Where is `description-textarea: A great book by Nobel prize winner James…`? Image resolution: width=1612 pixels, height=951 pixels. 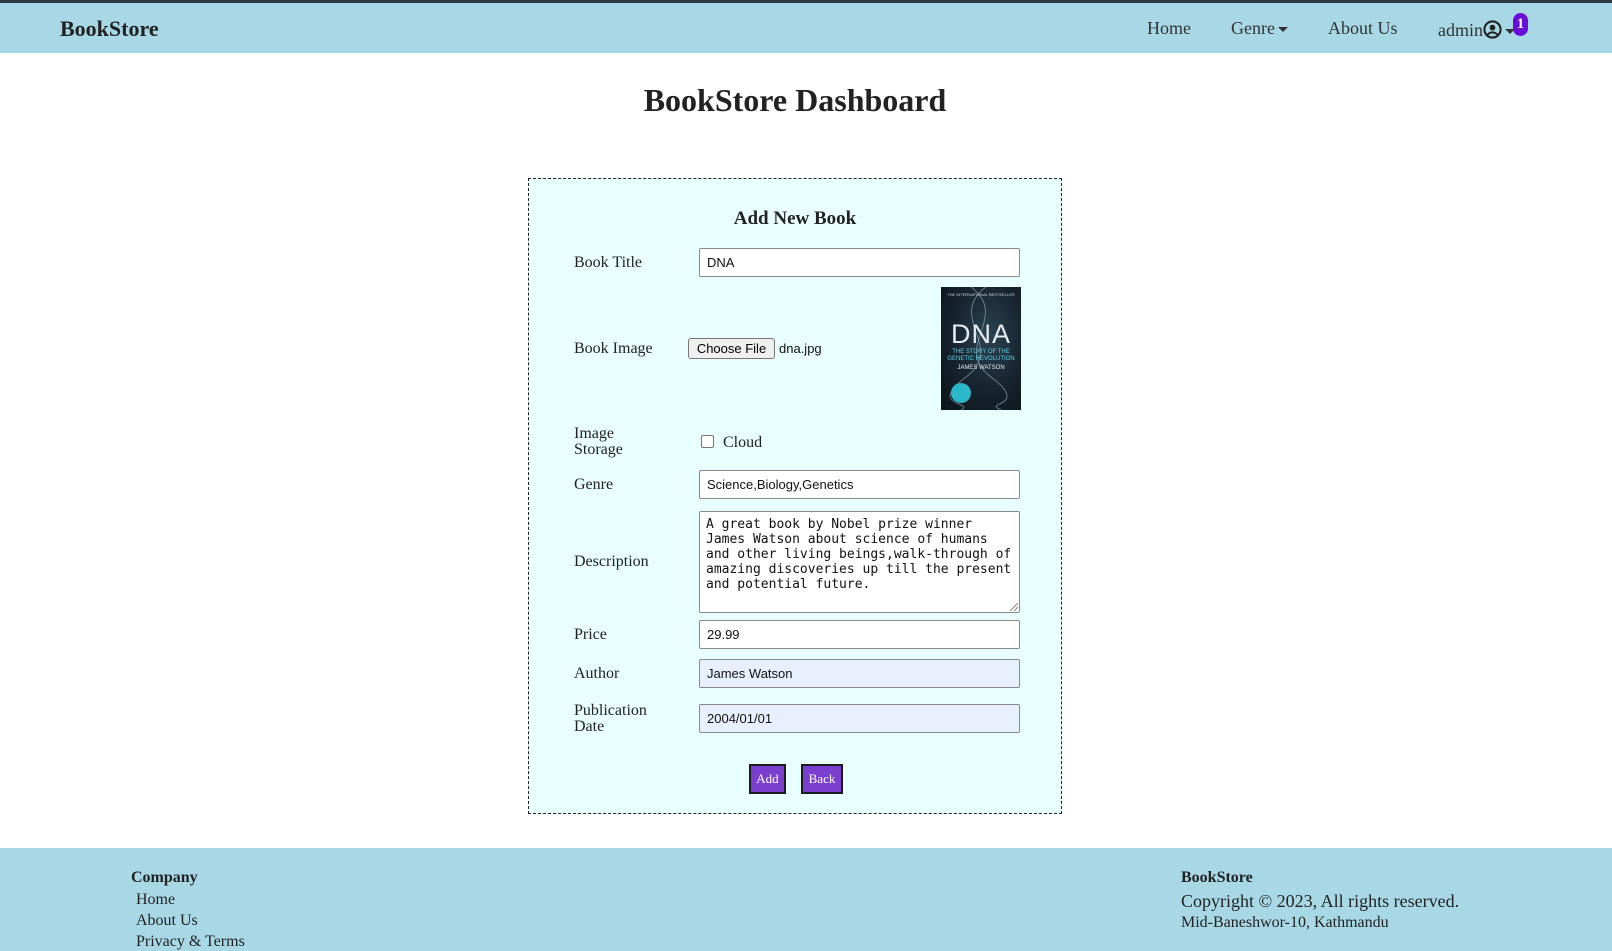 description-textarea: A great book by Nobel prize winner James… is located at coordinates (859, 562).